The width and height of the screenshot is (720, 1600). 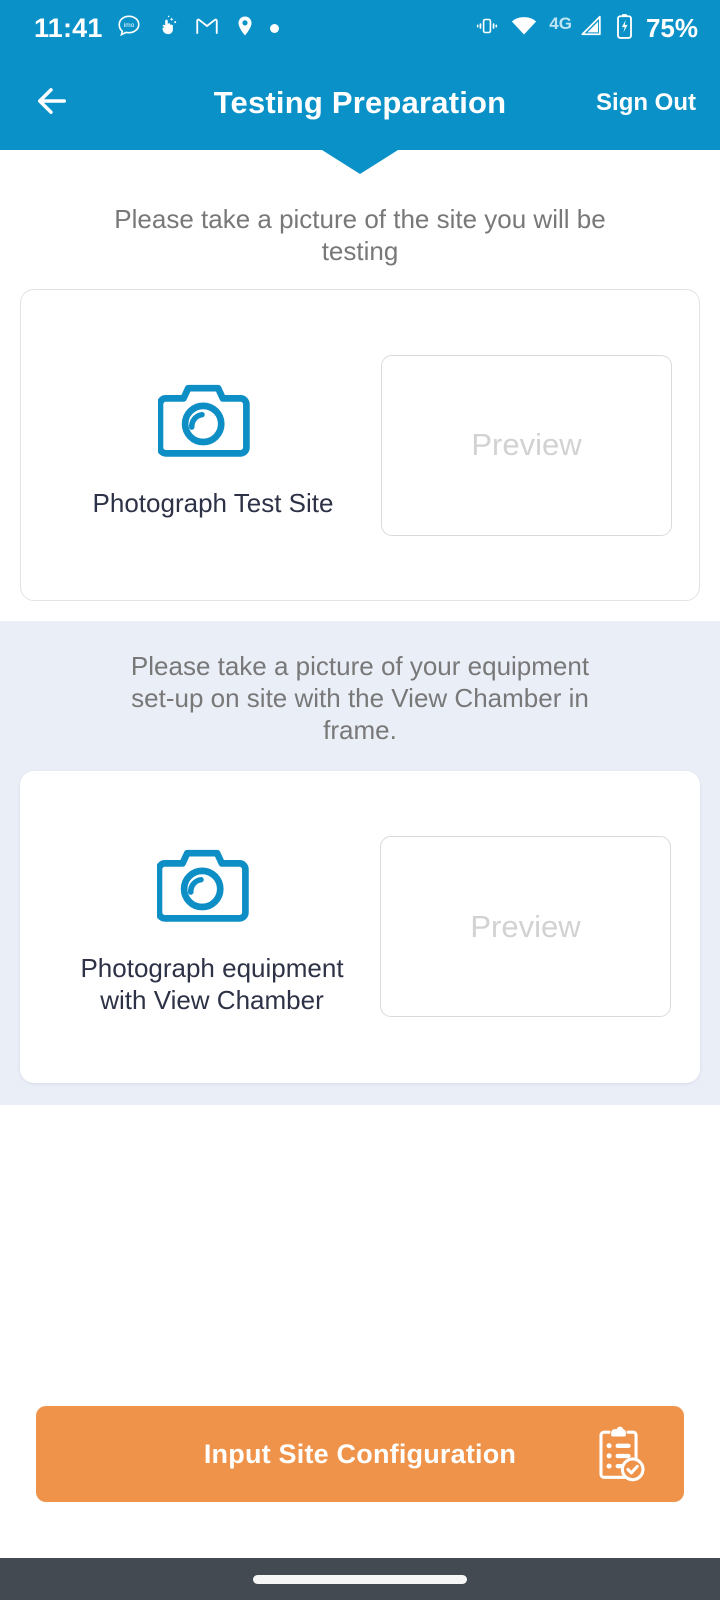 I want to click on imo-chat-icon: imo, so click(x=129, y=28).